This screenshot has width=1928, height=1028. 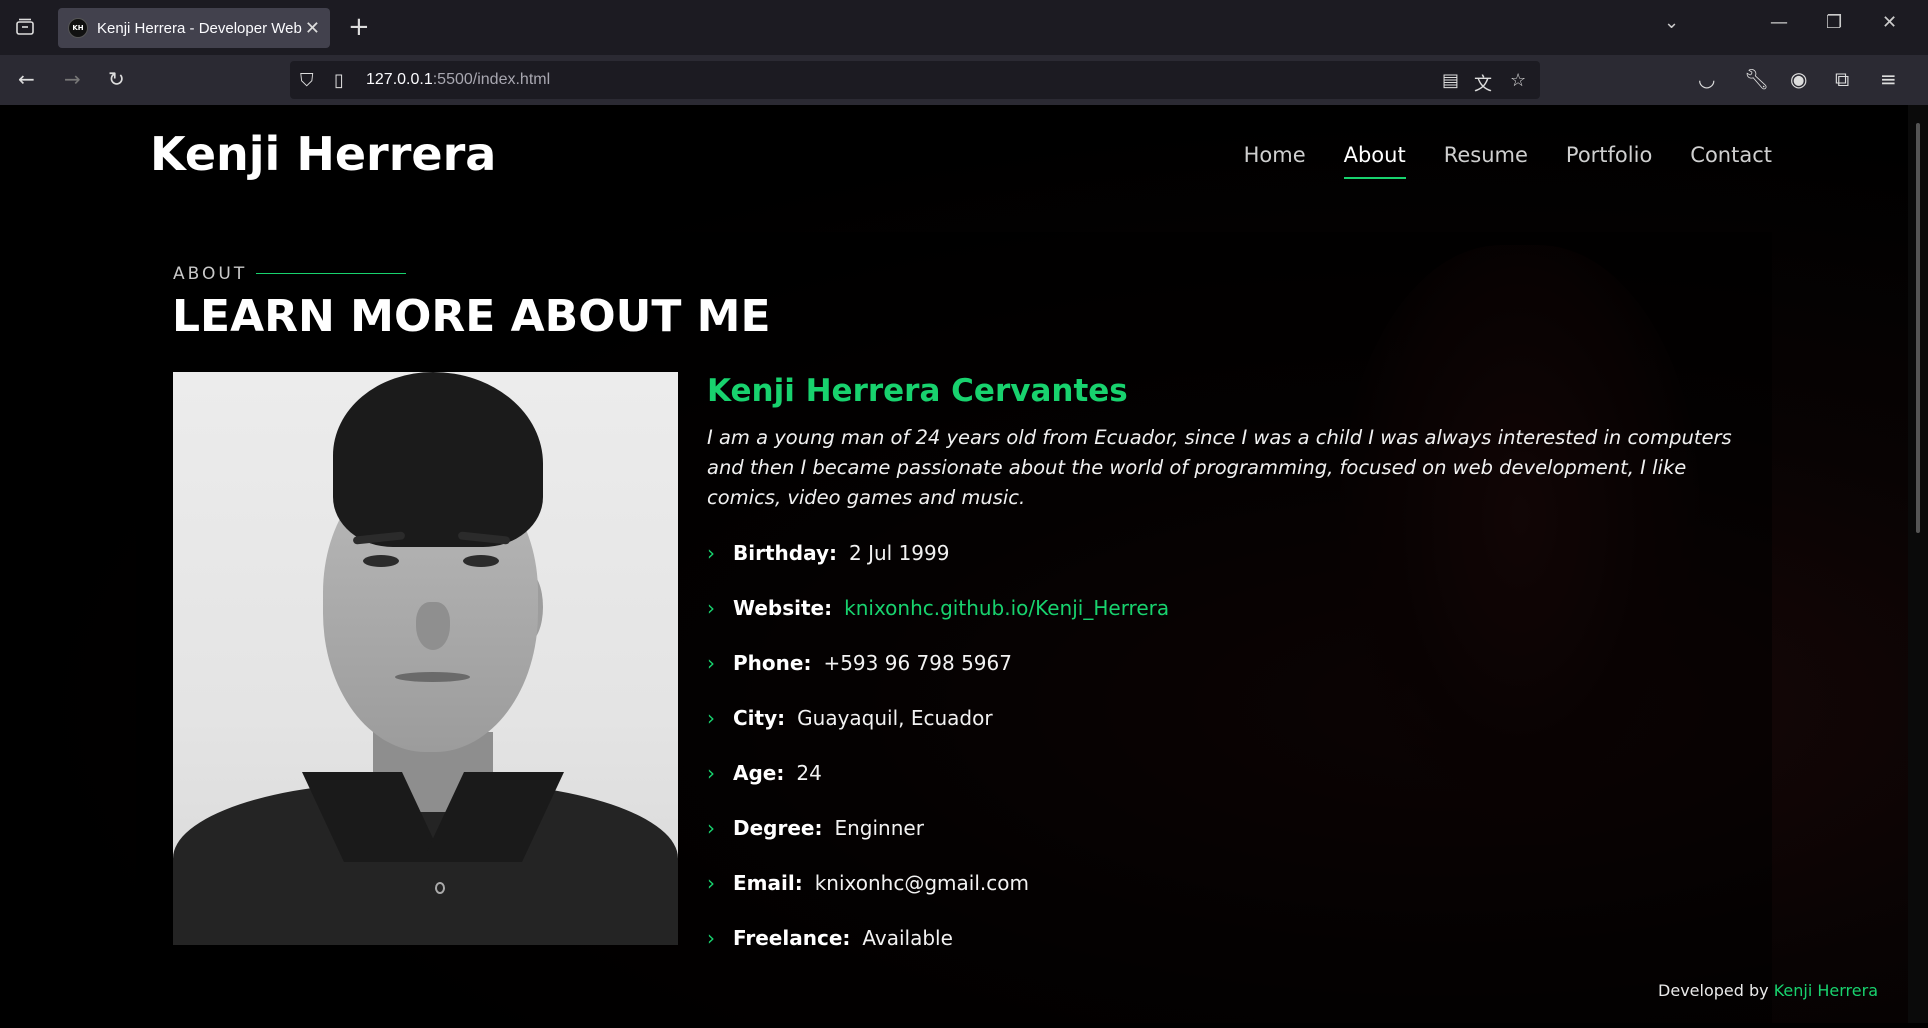 What do you see at coordinates (1006, 608) in the screenshot?
I see `website-link: knixonhc.github.io/Kenji_Herrera` at bounding box center [1006, 608].